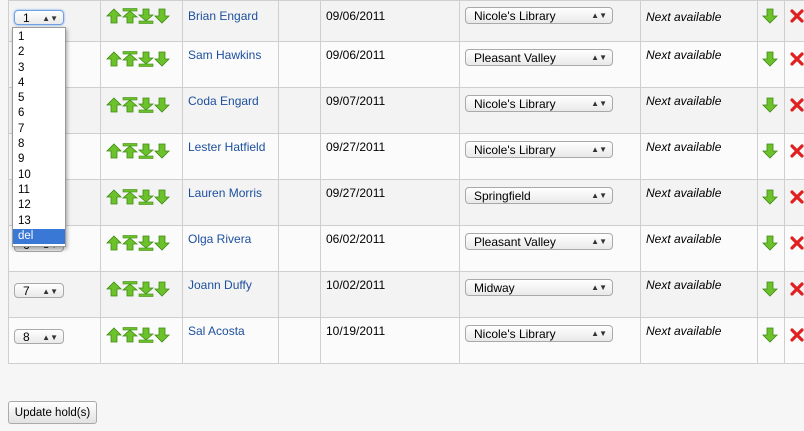  Describe the element at coordinates (39, 68) in the screenshot. I see `priority-option: 3` at that location.